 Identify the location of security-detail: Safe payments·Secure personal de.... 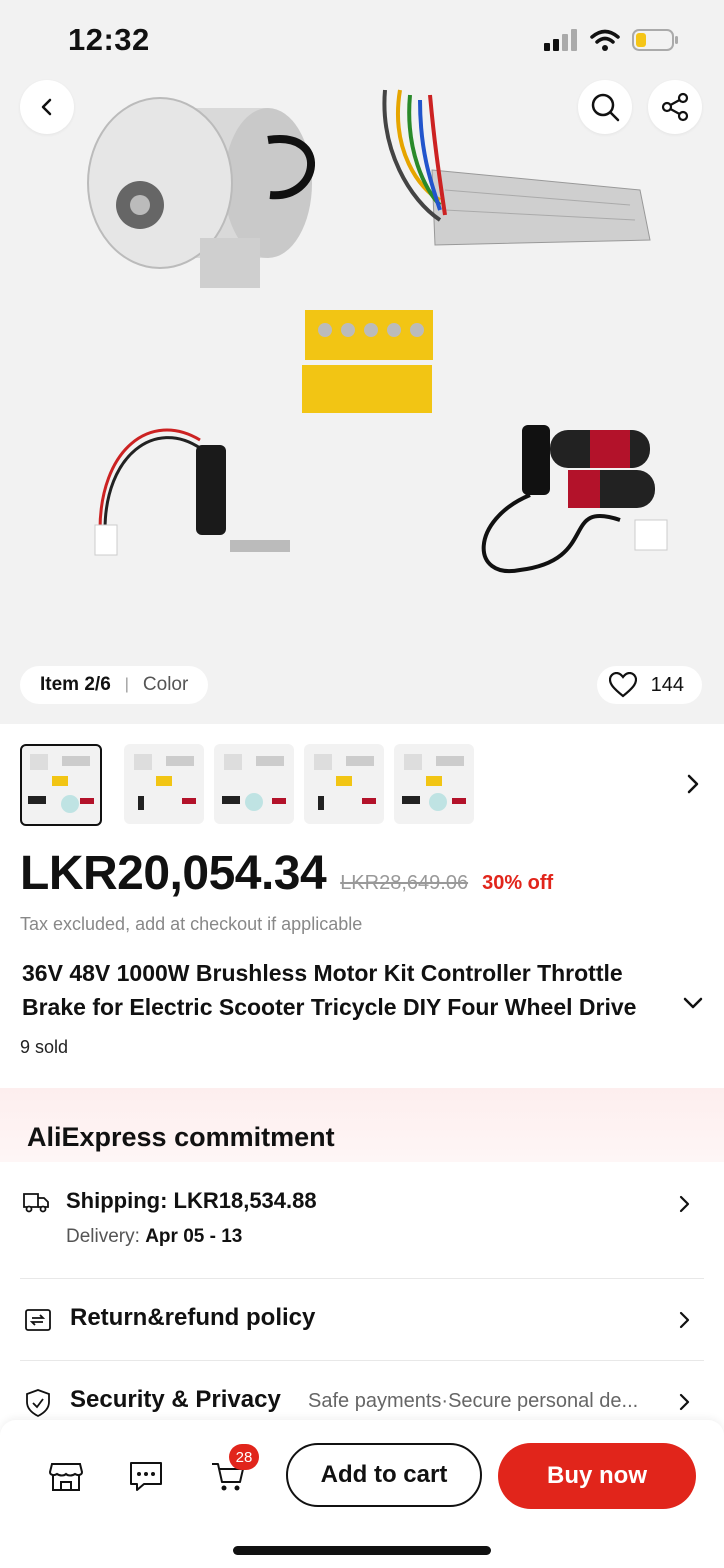
(473, 1401).